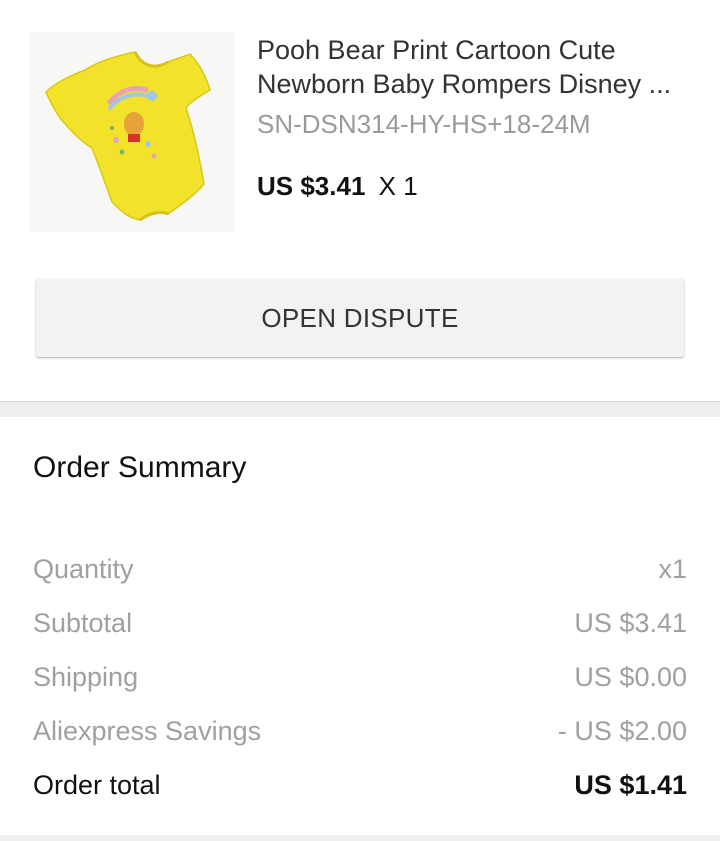 The width and height of the screenshot is (720, 841). What do you see at coordinates (630, 785) in the screenshot?
I see `order-total-value: US $1.41` at bounding box center [630, 785].